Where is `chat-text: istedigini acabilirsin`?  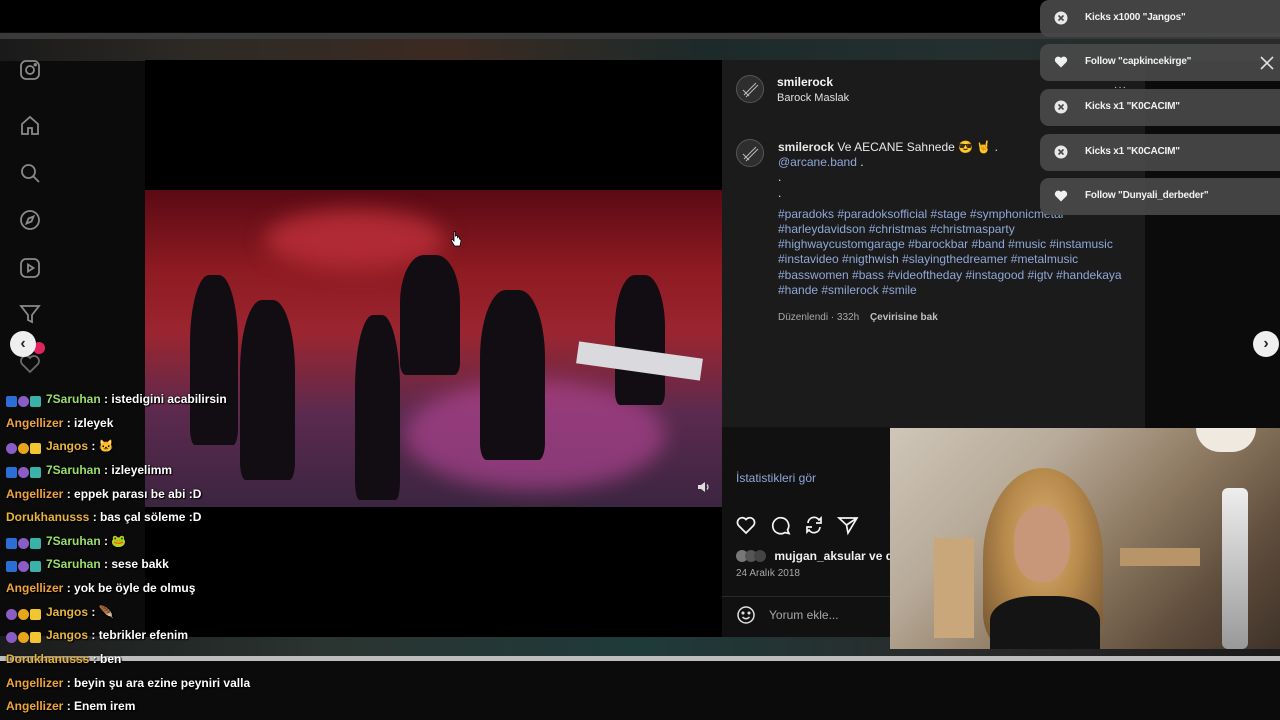 chat-text: istedigini acabilirsin is located at coordinates (169, 399).